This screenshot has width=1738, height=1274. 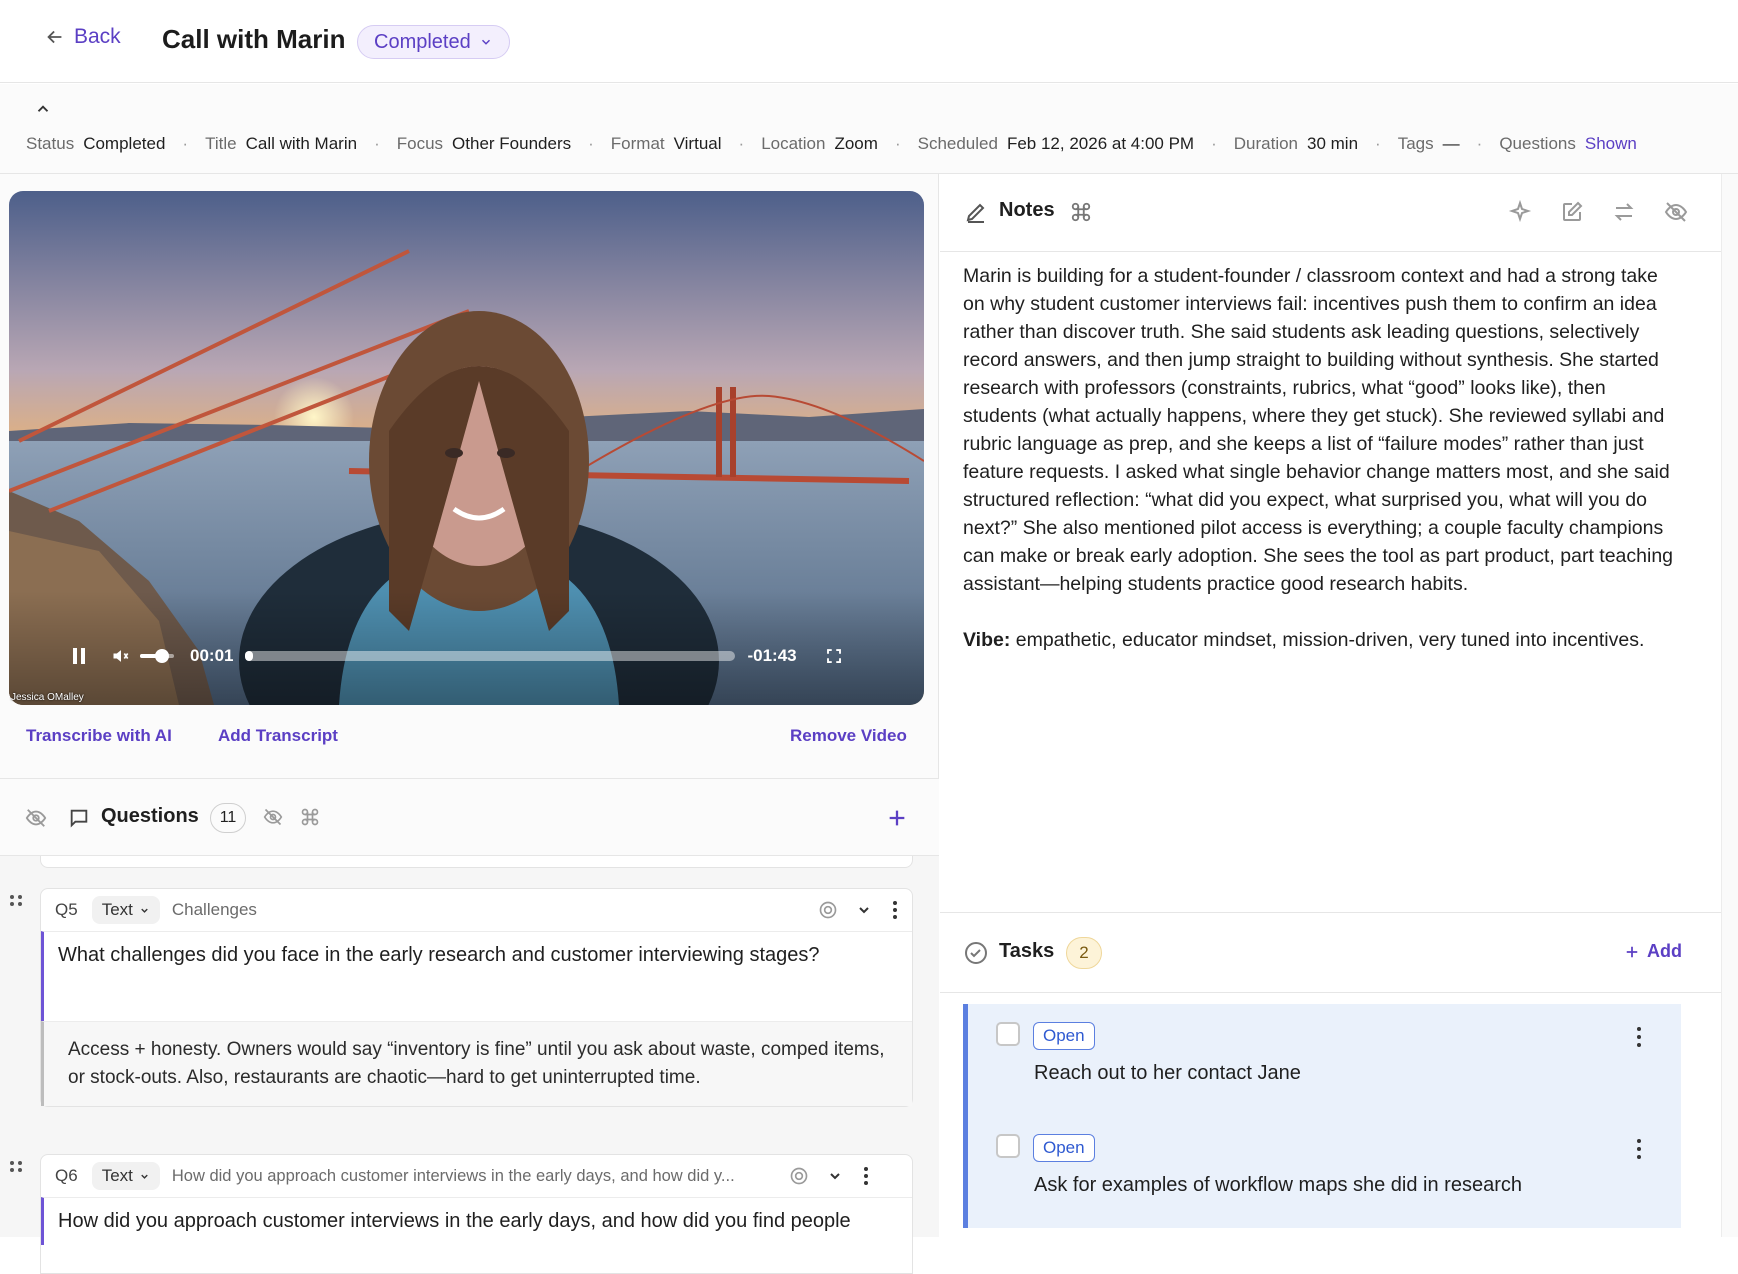 I want to click on fullscreen-icon, so click(x=834, y=656).